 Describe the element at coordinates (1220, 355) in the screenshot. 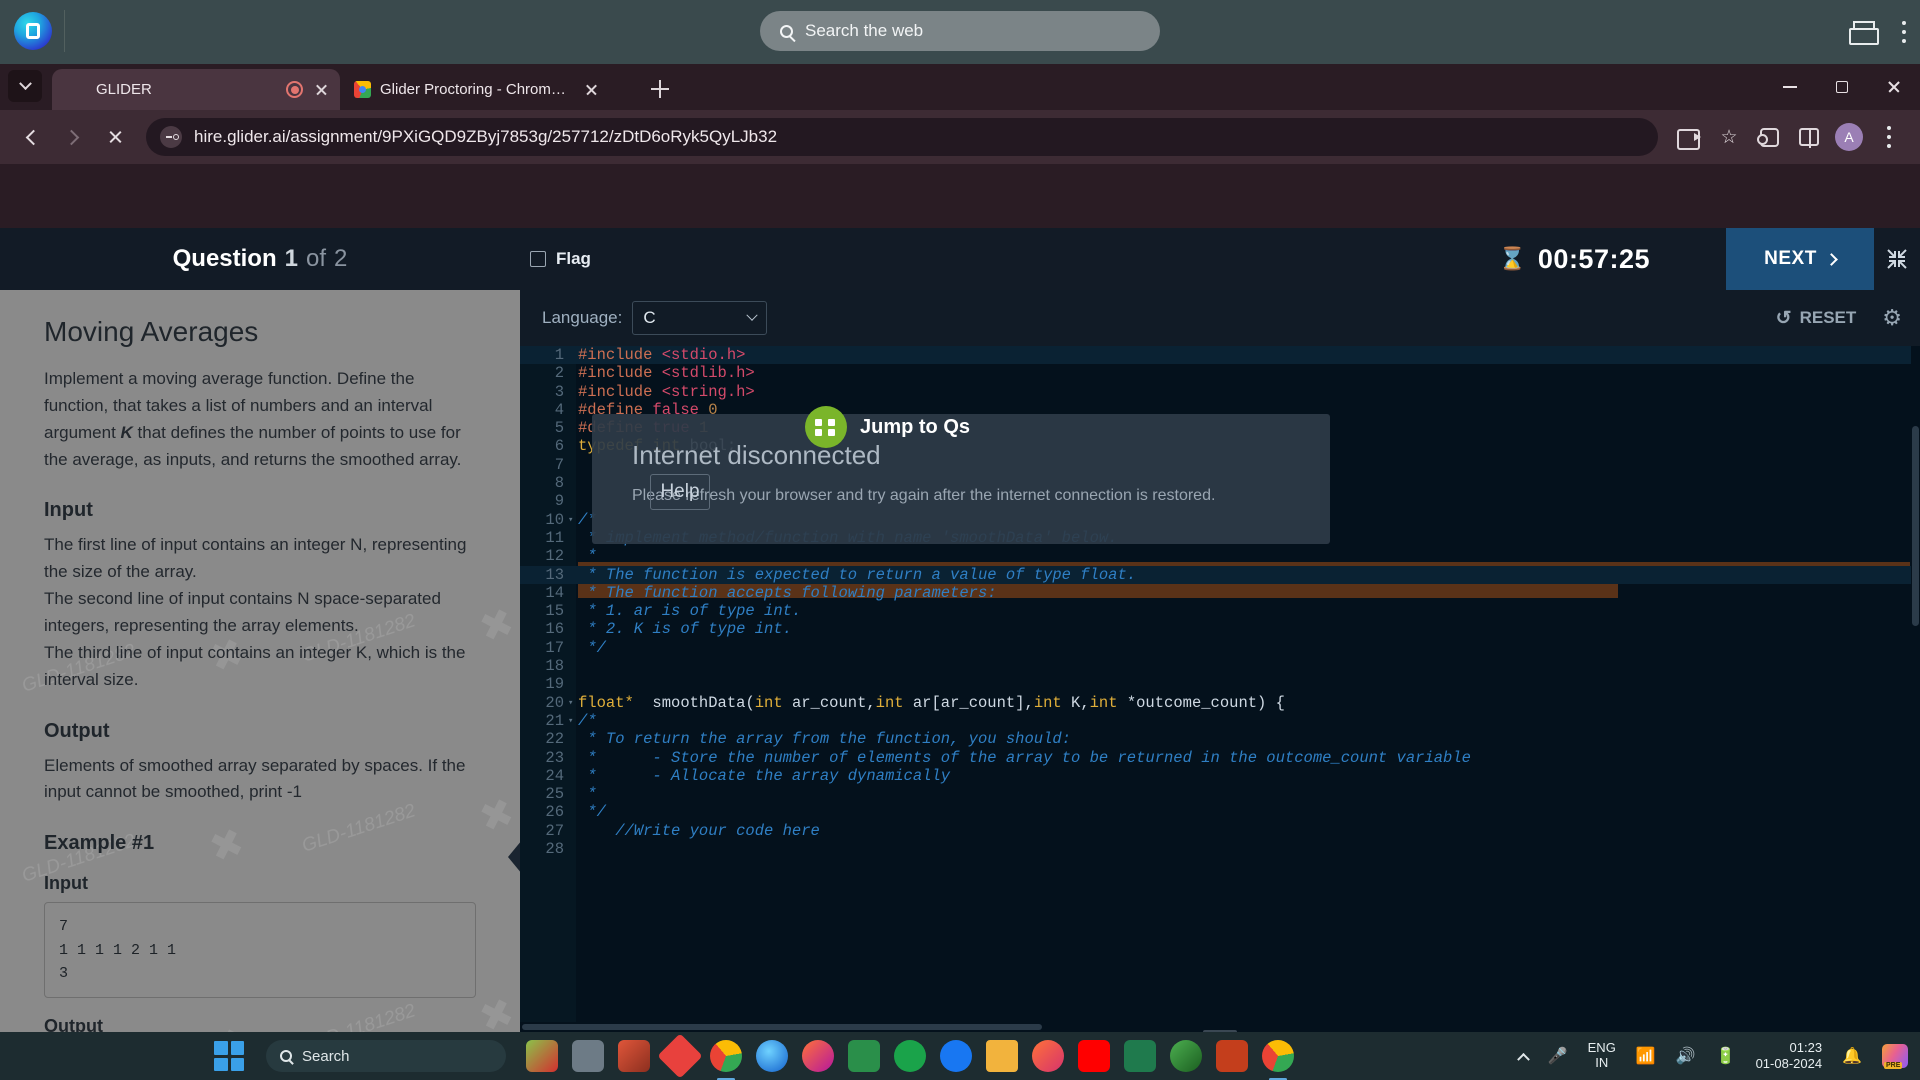

I see `code-line: 1 #include <stdio.h>` at that location.